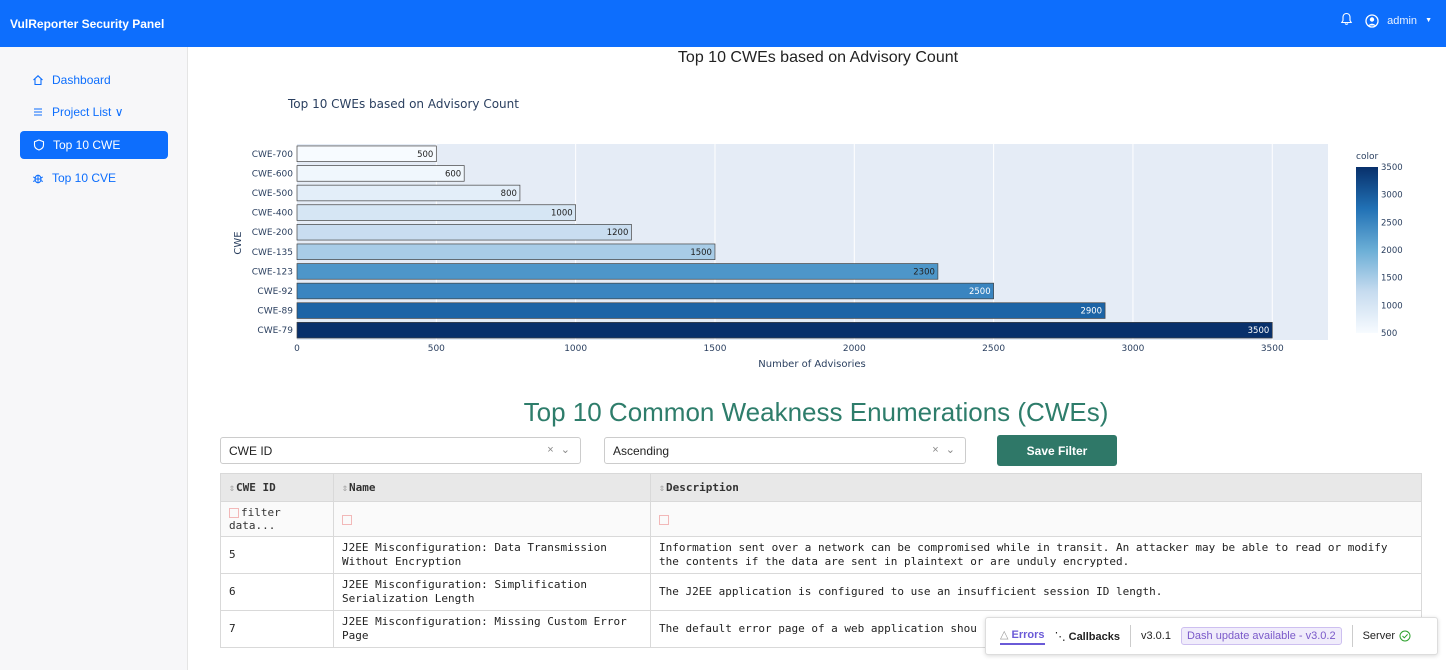  Describe the element at coordinates (641, 451) in the screenshot. I see `order-select-value: Ascending` at that location.